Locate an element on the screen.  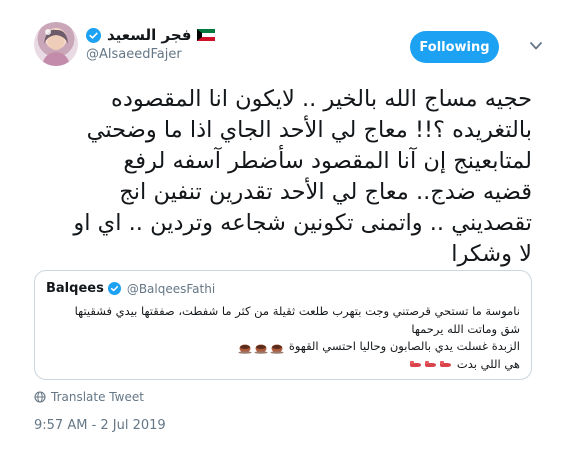
quote-header: Balqees @BalqeesFathi is located at coordinates (130, 288).